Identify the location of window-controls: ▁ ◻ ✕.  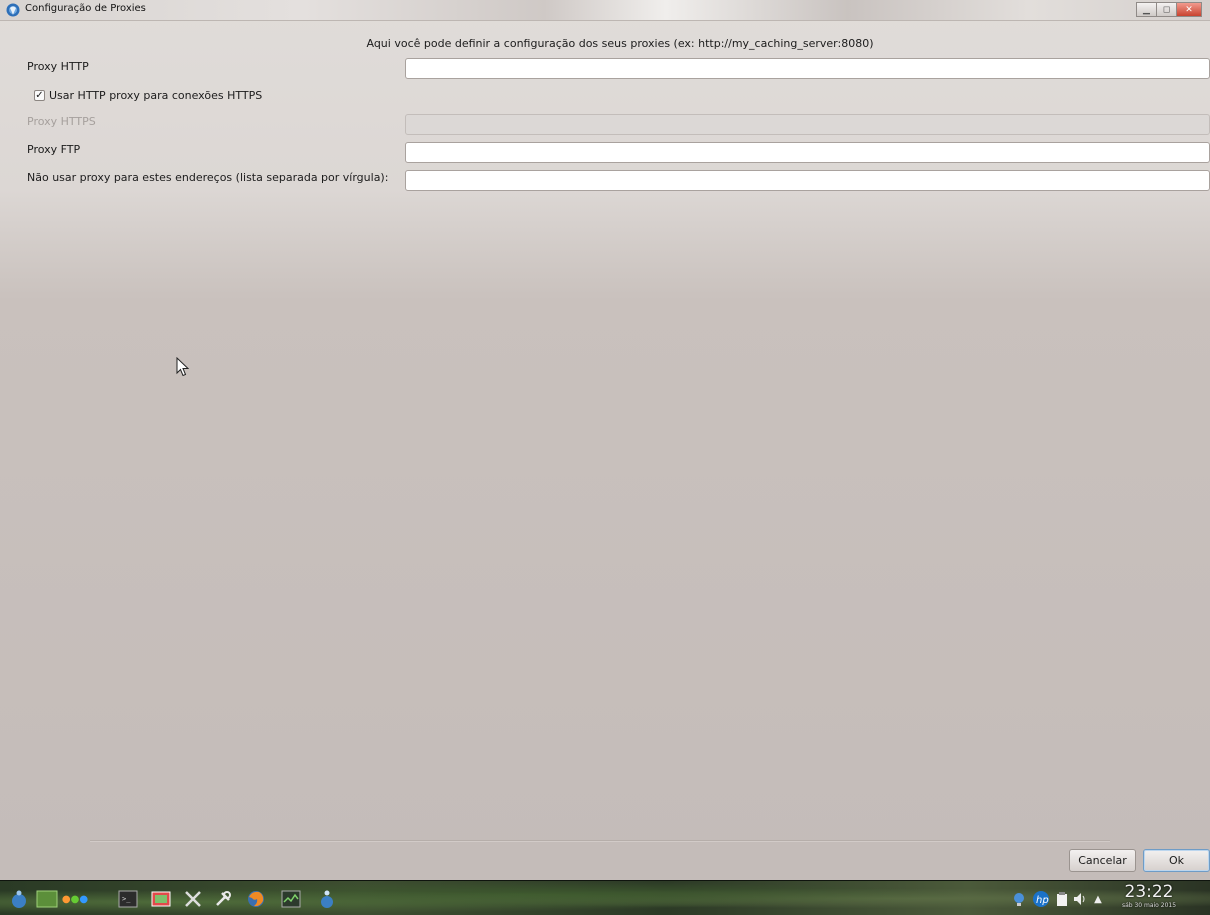
(1169, 9).